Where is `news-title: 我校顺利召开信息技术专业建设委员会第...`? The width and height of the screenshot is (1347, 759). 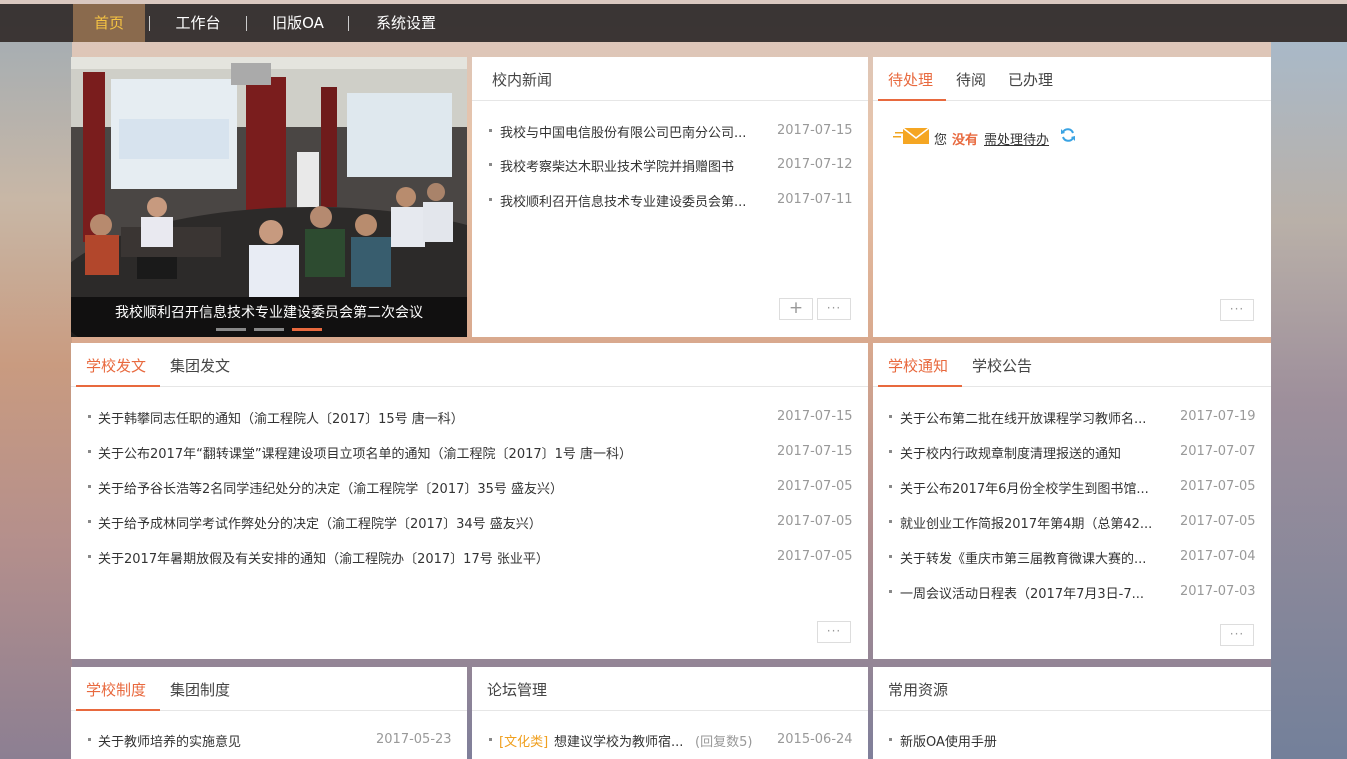 news-title: 我校顺利召开信息技术专业建设委员会第... is located at coordinates (632, 200).